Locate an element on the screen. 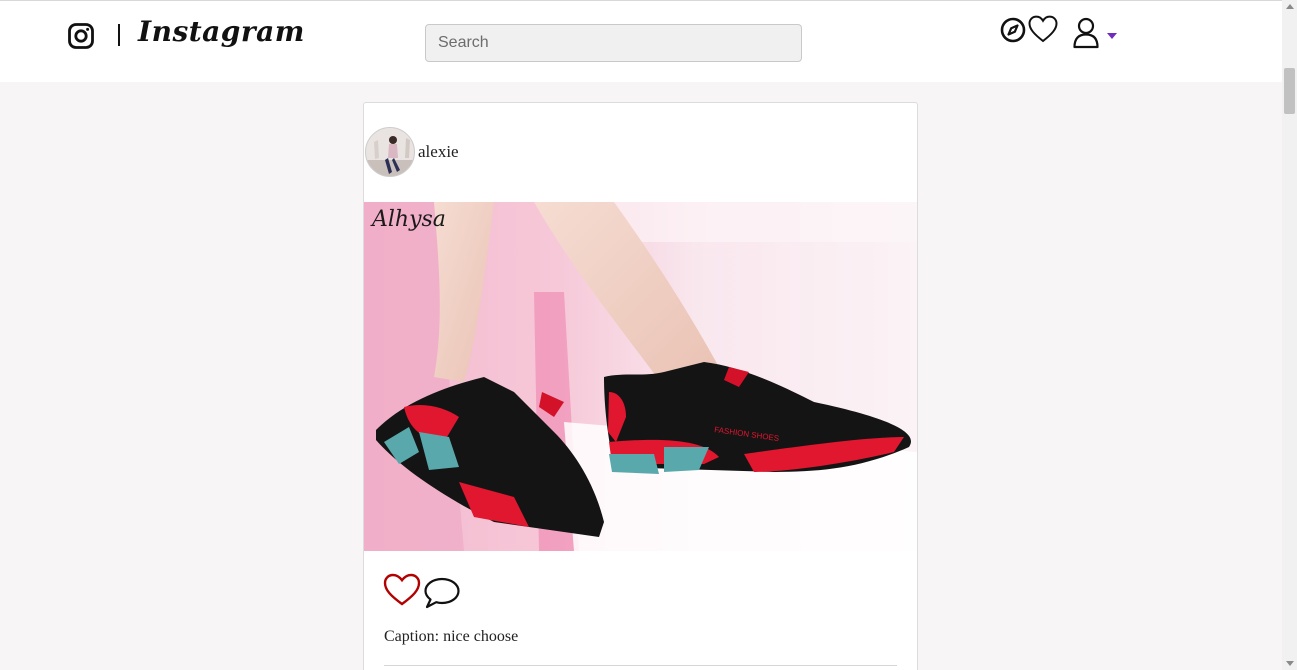 This screenshot has height=670, width=1297. explore-compass-icon is located at coordinates (1013, 30).